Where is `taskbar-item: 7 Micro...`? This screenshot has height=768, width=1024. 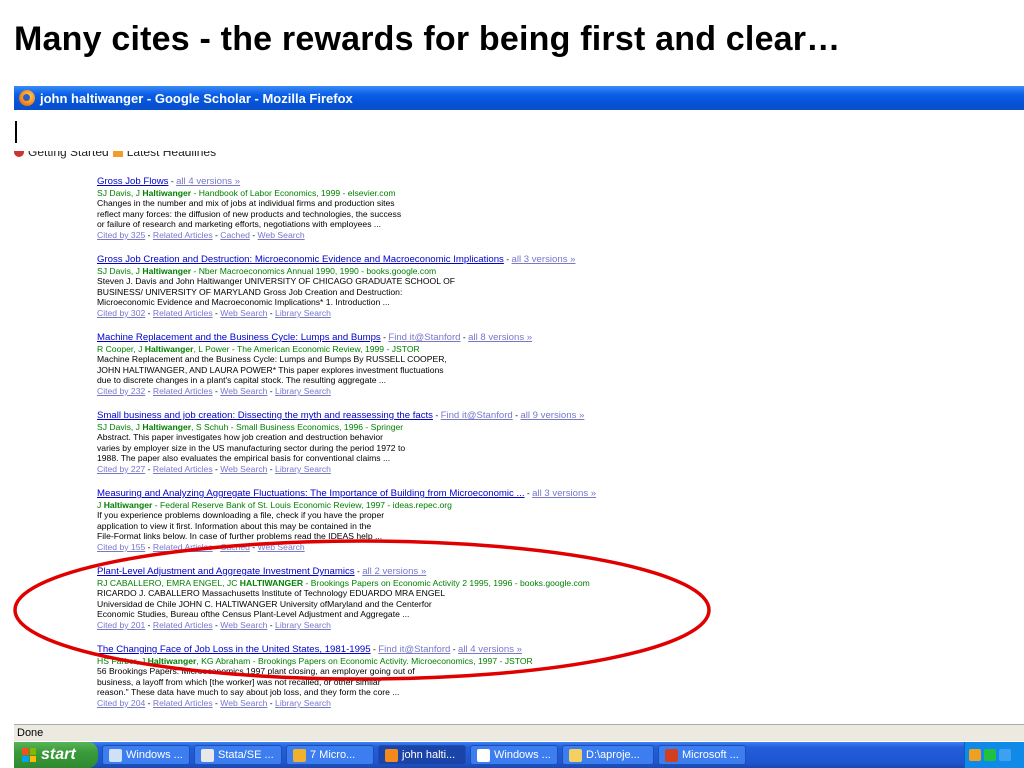
taskbar-item: 7 Micro... is located at coordinates (330, 755).